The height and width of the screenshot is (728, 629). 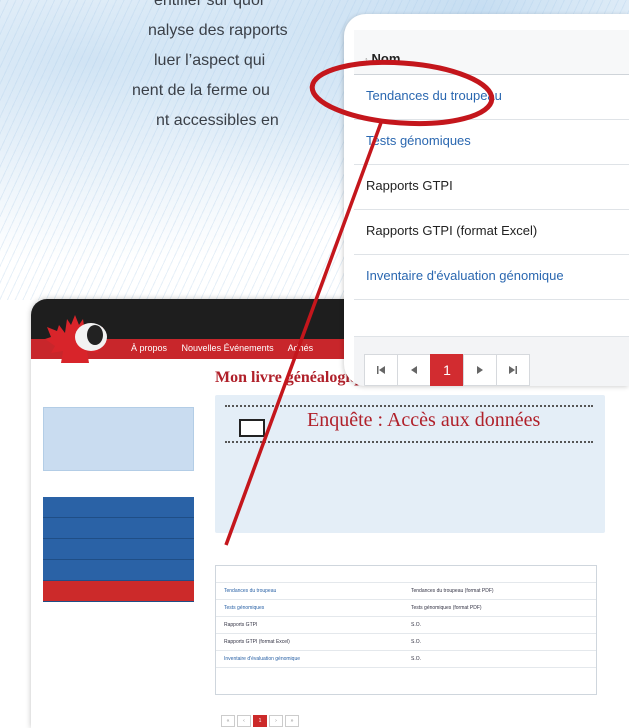 What do you see at coordinates (210, 60) in the screenshot?
I see `intro-line: luer l’aspect qui` at bounding box center [210, 60].